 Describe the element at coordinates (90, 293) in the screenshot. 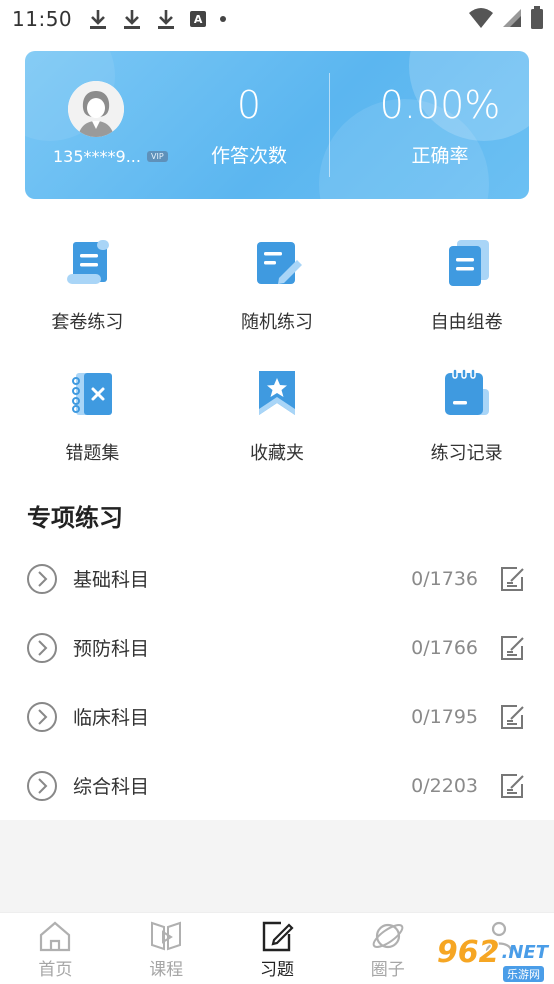

I see `grid-item-paper-practice: 套卷练习` at that location.